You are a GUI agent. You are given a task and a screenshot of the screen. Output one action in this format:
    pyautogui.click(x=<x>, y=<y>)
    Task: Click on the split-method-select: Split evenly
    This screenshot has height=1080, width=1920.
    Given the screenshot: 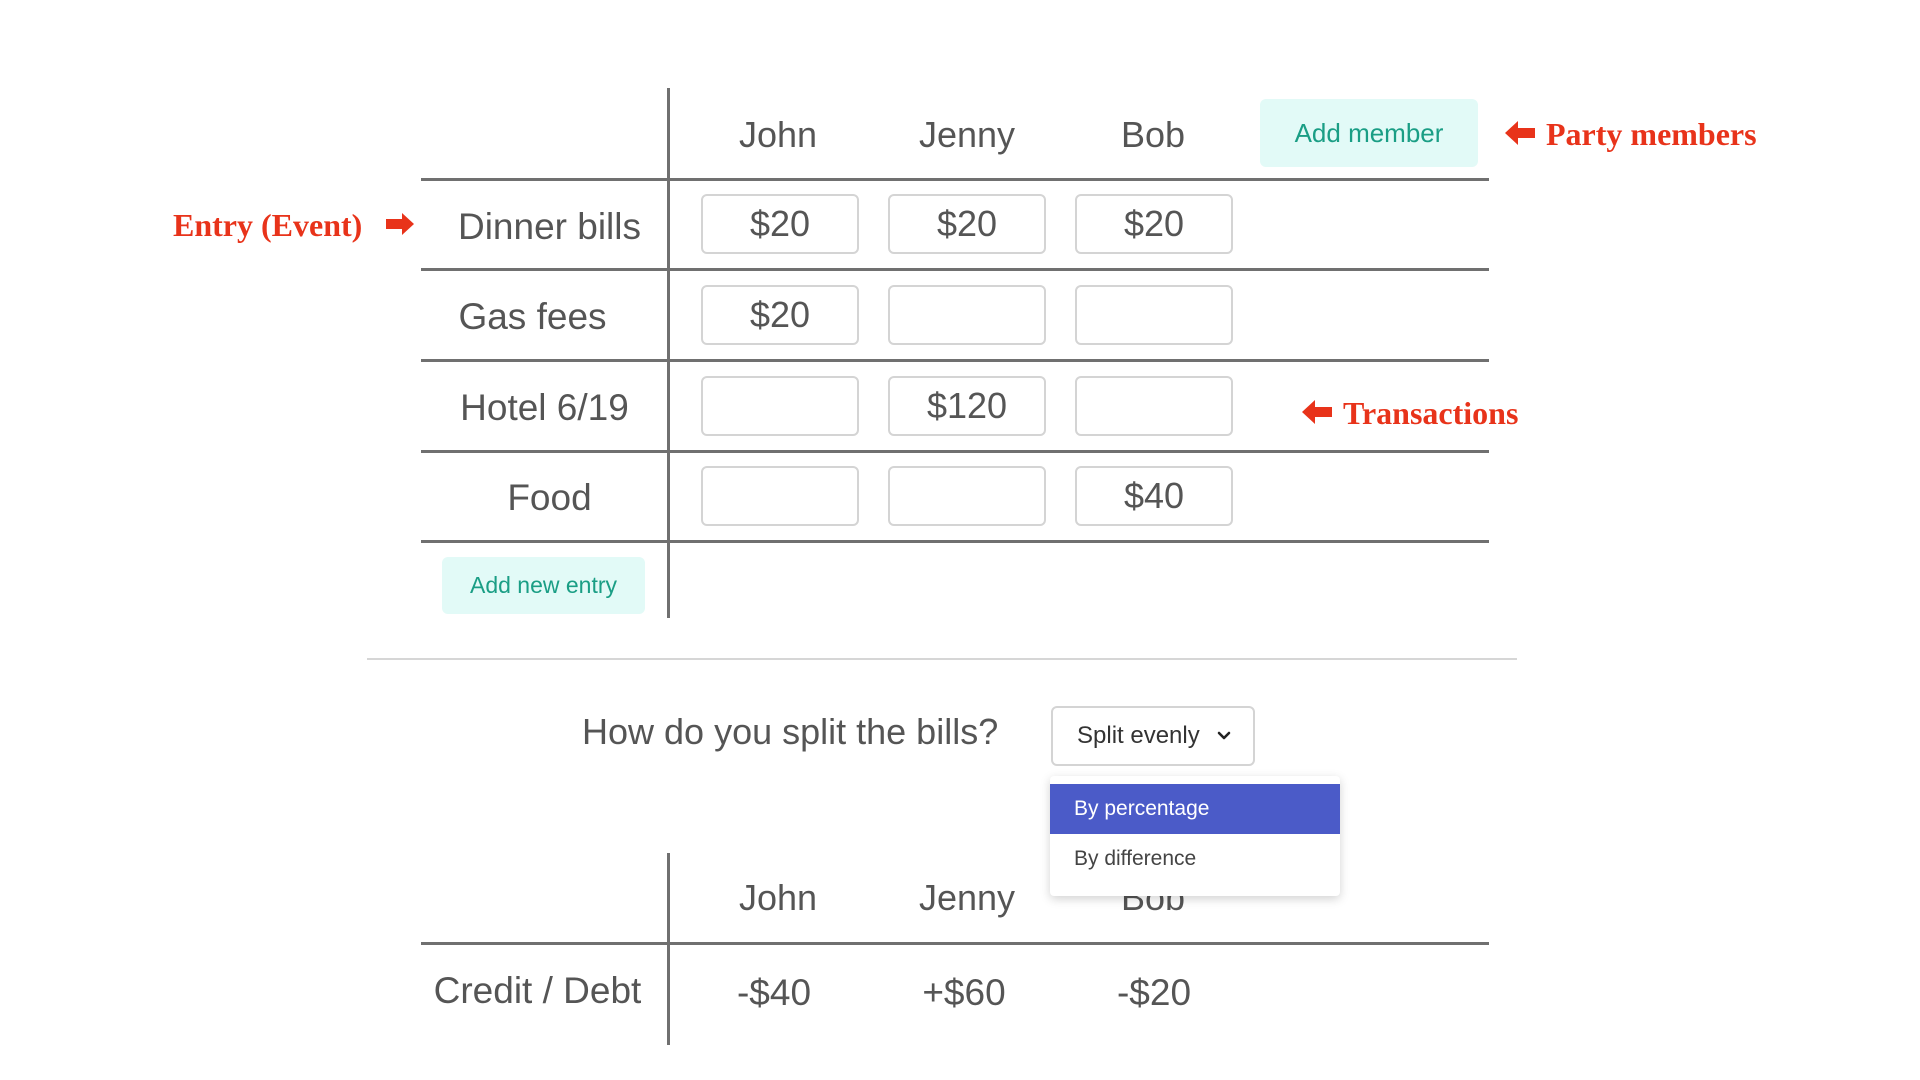 What is the action you would take?
    pyautogui.click(x=1153, y=736)
    